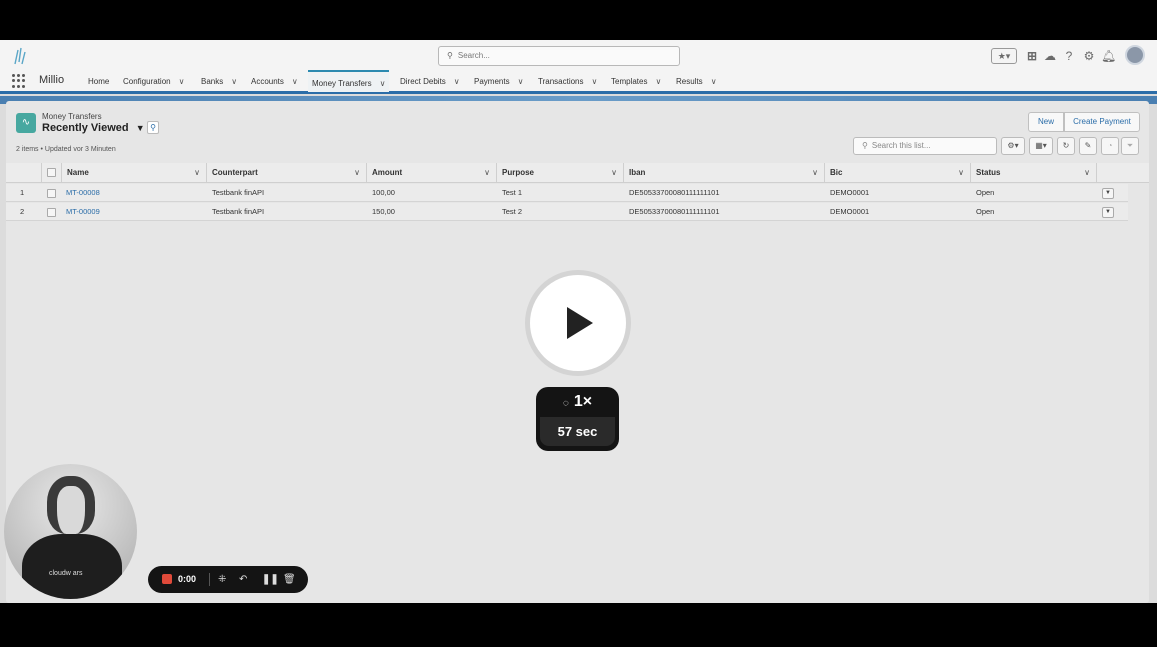 The width and height of the screenshot is (1157, 647). I want to click on chart-icon: ◔, so click(1110, 146).